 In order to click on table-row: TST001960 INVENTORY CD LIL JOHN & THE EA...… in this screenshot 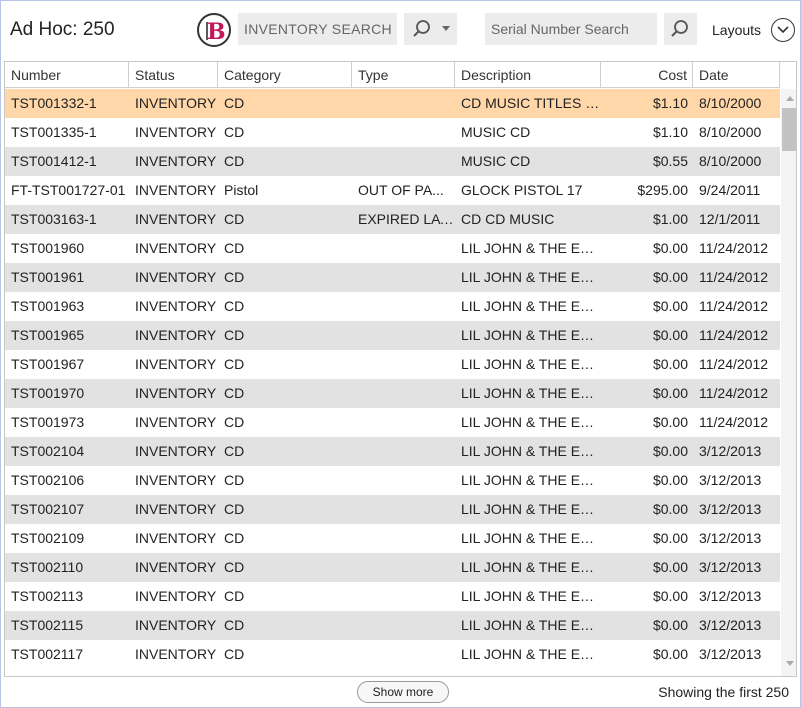, I will do `click(392, 248)`.